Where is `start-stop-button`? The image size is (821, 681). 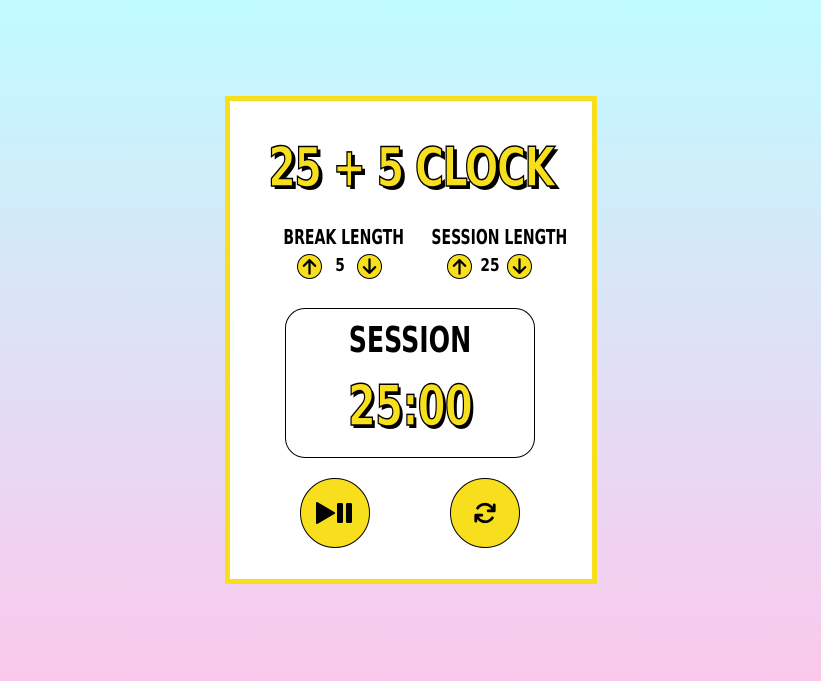 start-stop-button is located at coordinates (335, 513).